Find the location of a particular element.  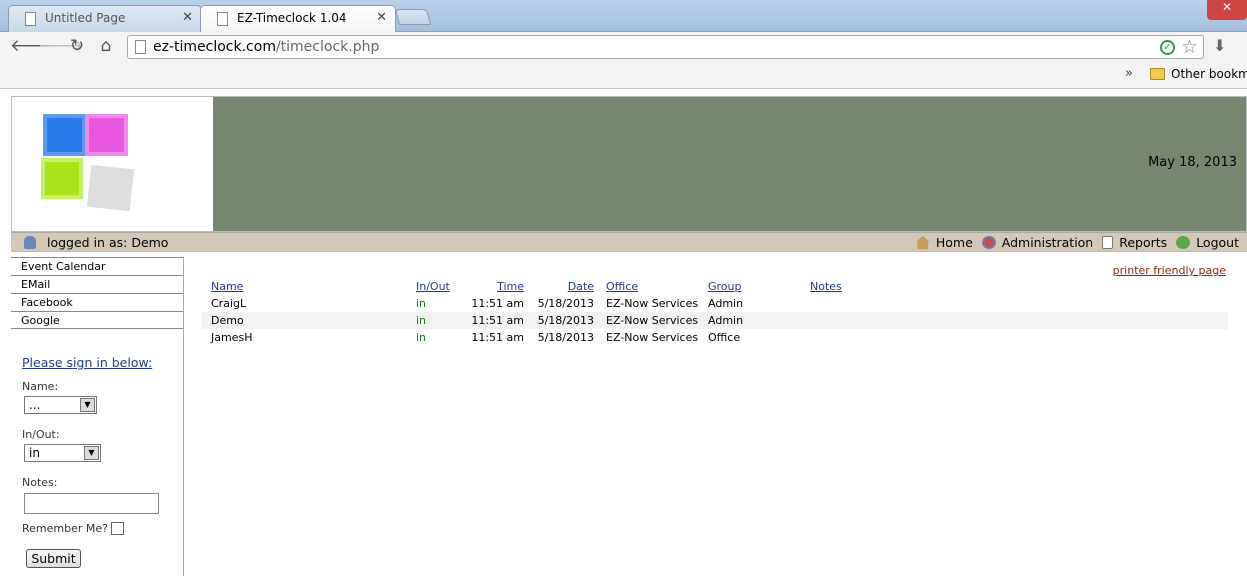

sidebar-link-email: EMail is located at coordinates (97, 284).